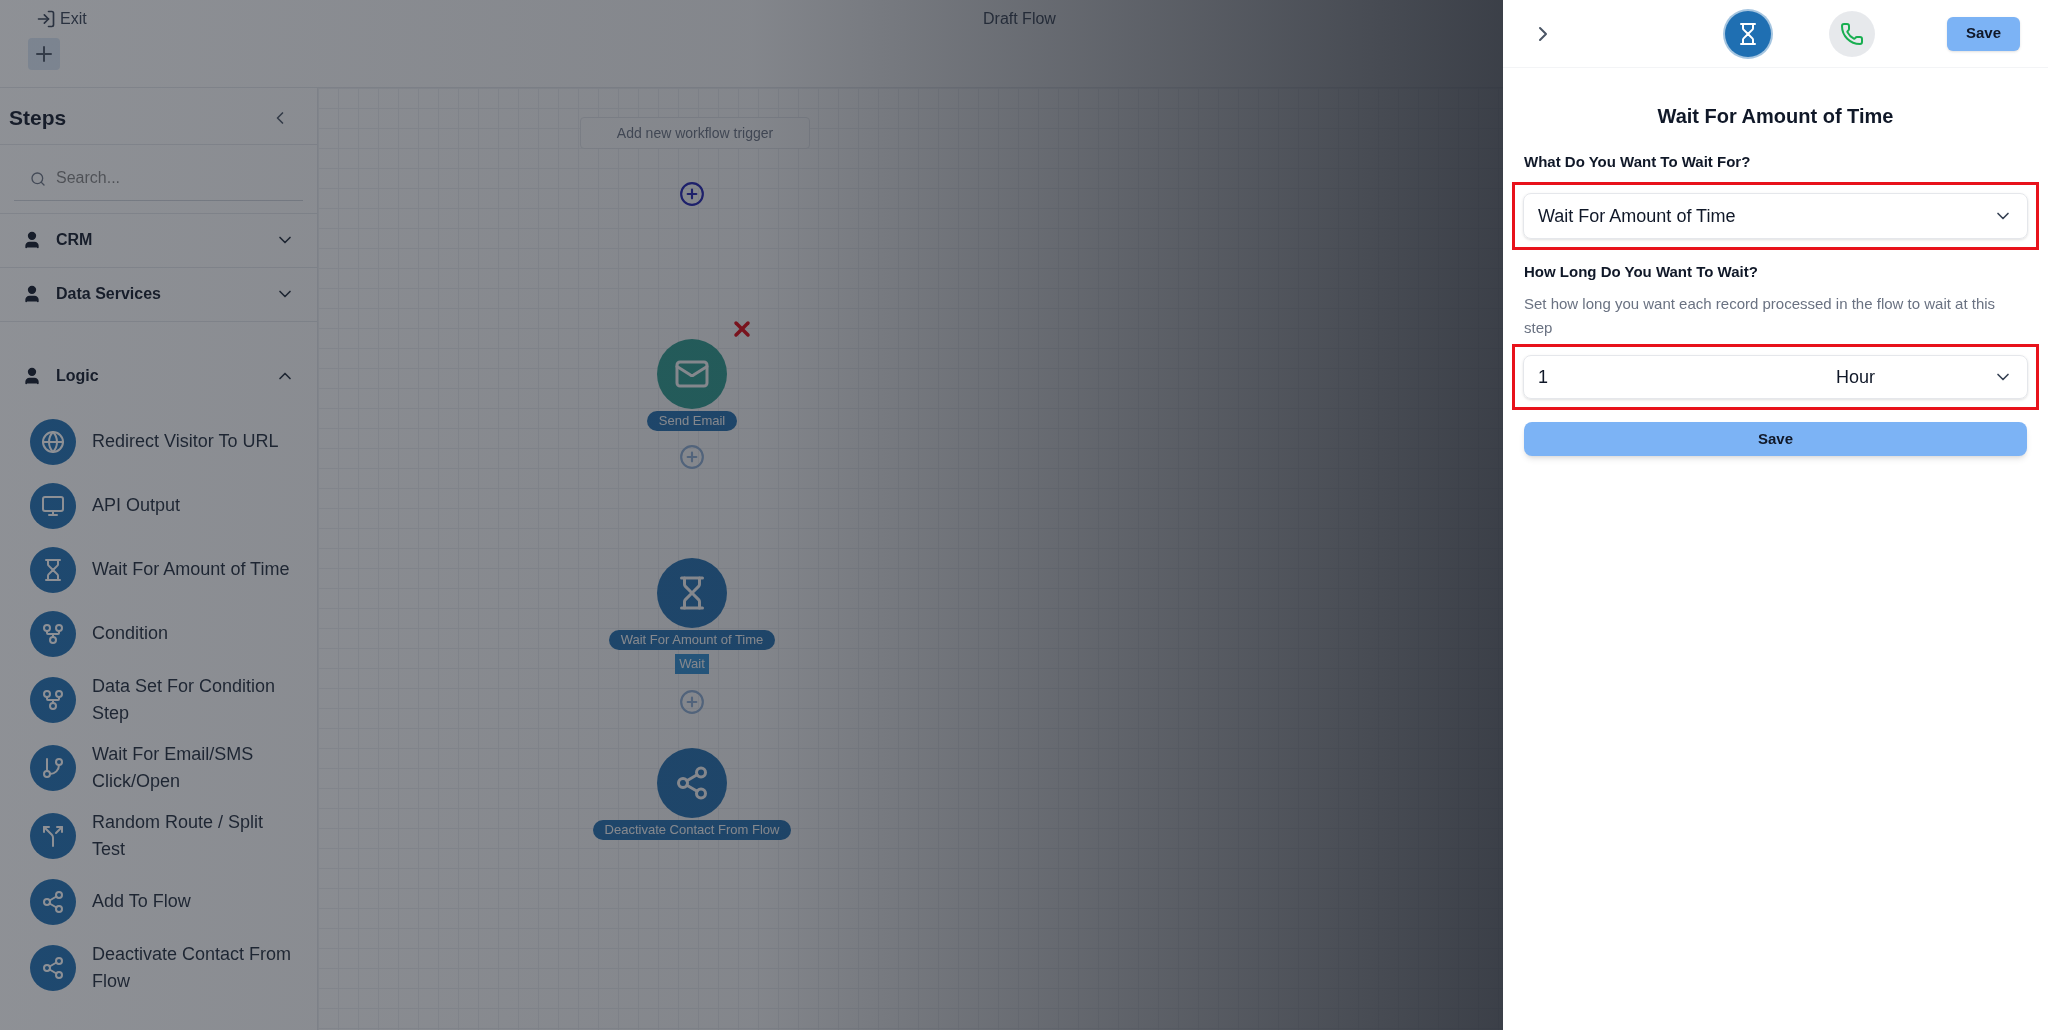 Image resolution: width=2048 pixels, height=1030 pixels. Describe the element at coordinates (692, 664) in the screenshot. I see `wait-tag: Wait` at that location.